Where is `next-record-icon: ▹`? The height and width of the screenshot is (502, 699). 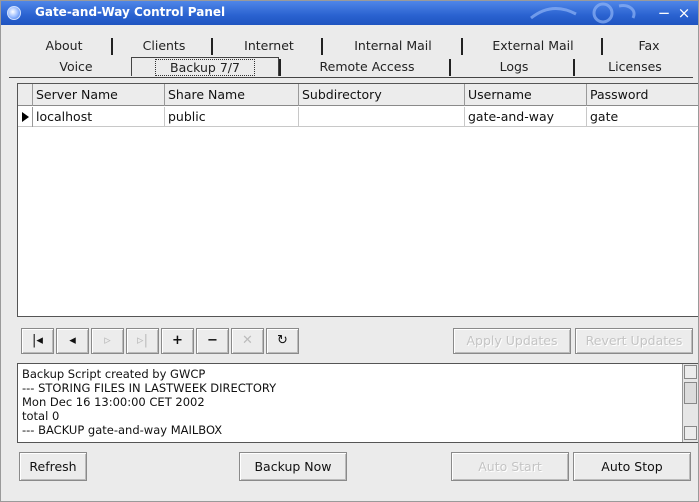
next-record-icon: ▹ is located at coordinates (107, 340).